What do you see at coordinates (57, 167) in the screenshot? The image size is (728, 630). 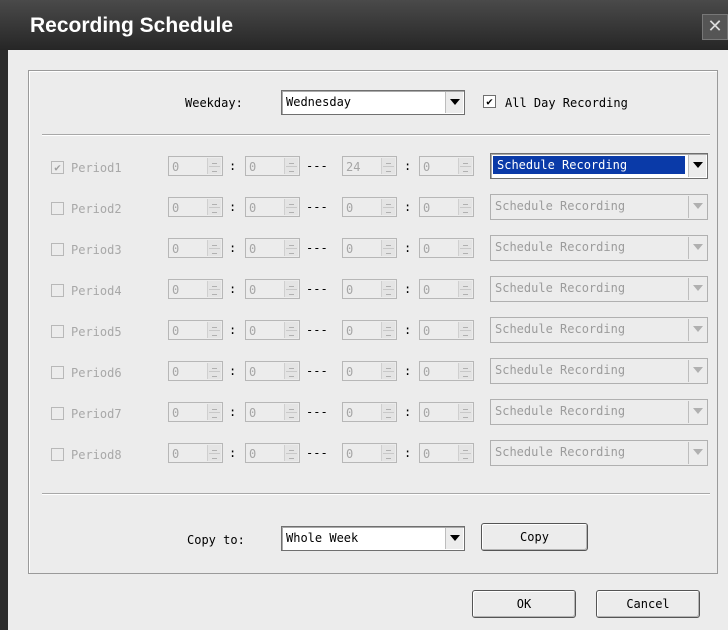 I see `period-checkbox: ✔` at bounding box center [57, 167].